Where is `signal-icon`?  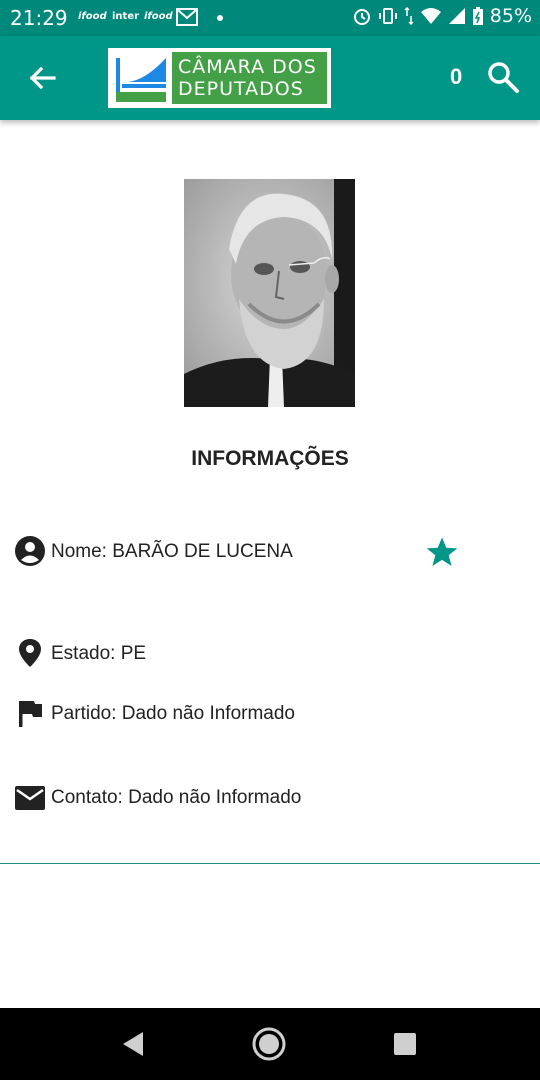
signal-icon is located at coordinates (456, 16).